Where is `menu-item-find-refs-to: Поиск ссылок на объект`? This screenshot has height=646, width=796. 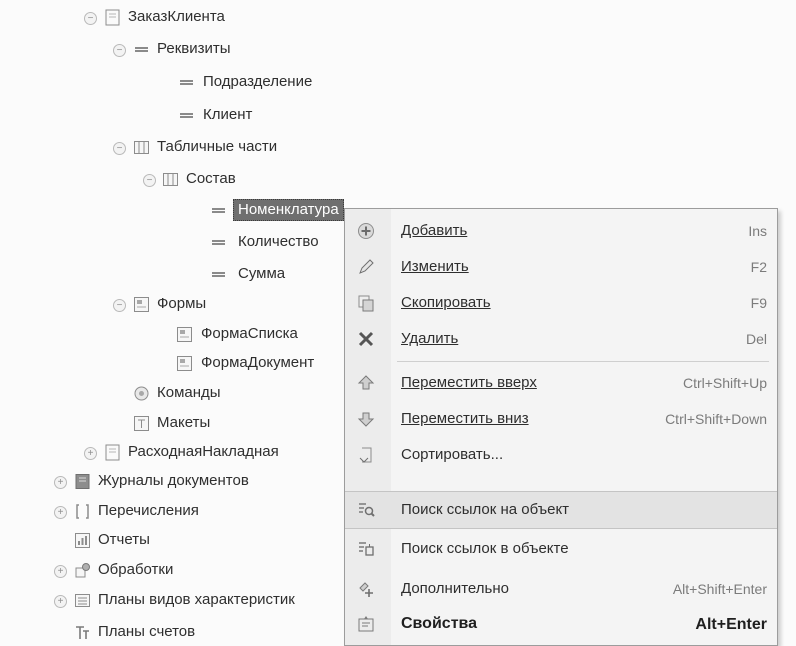
menu-item-find-refs-to: Поиск ссылок на объект is located at coordinates (561, 510).